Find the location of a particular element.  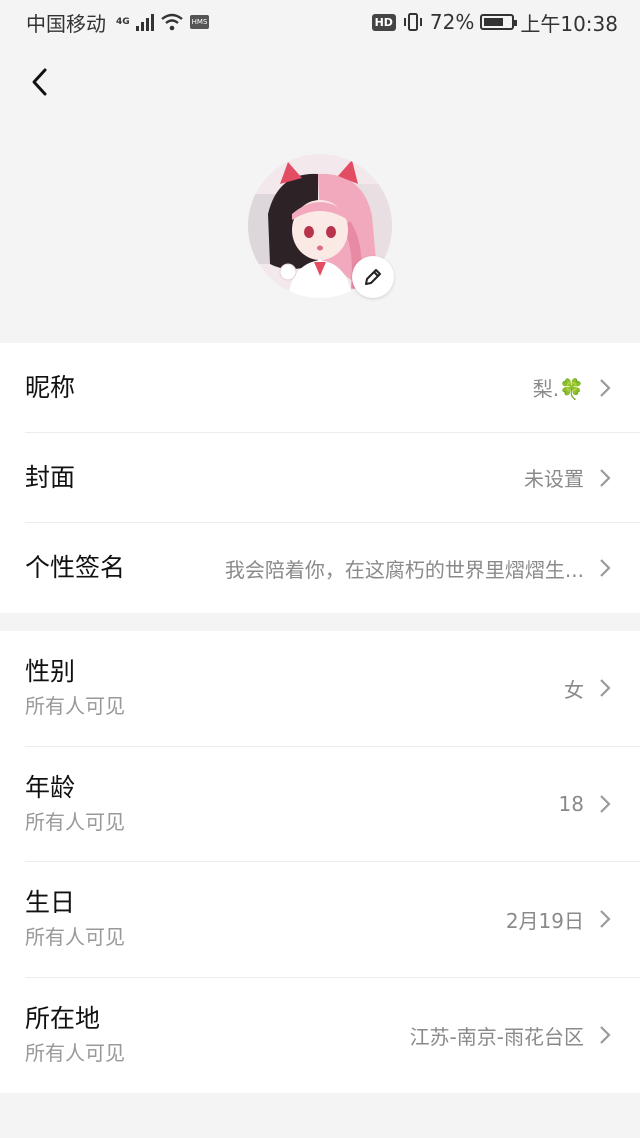

gender-row: 性别 所有人可见 女 is located at coordinates (332, 689).